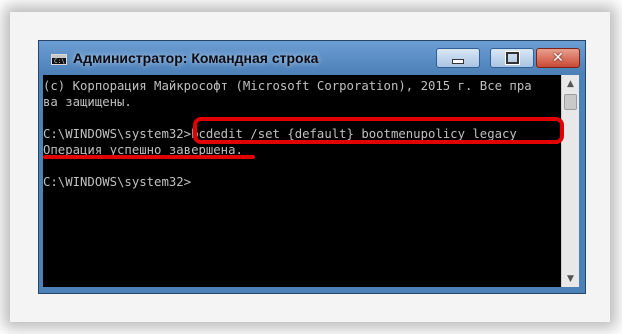 This screenshot has height=334, width=622. I want to click on minimize-icon, so click(458, 61).